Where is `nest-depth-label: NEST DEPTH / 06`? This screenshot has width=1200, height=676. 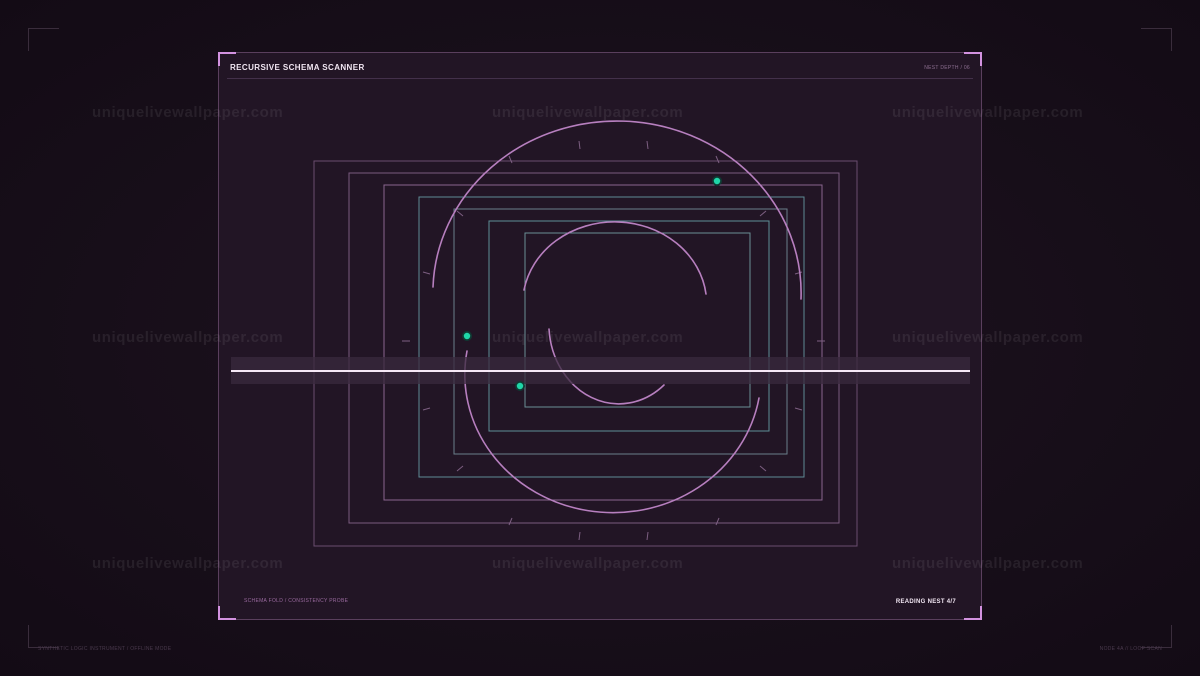
nest-depth-label: NEST DEPTH / 06 is located at coordinates (947, 68).